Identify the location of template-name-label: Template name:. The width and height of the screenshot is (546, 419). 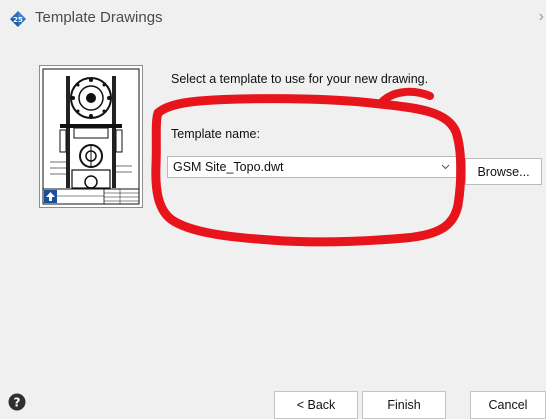
(215, 134).